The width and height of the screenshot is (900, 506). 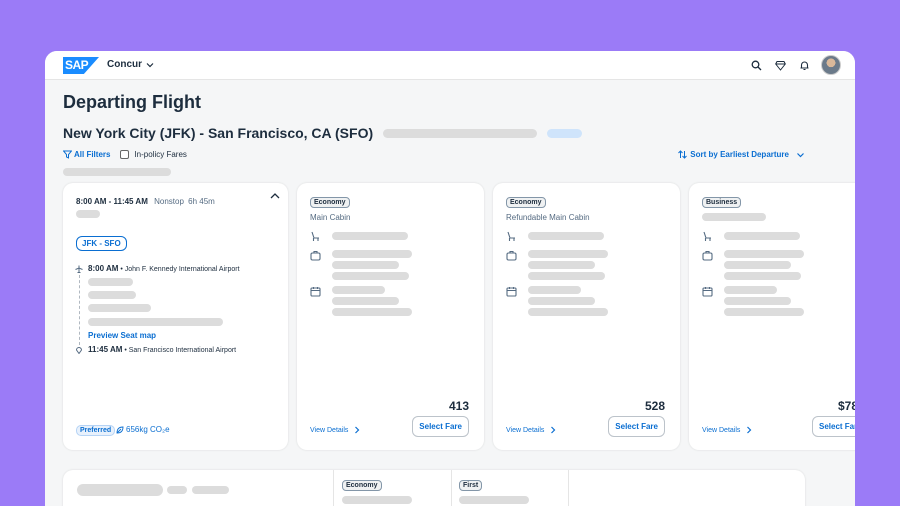 I want to click on fare-card: Business $78 View Details Select Fare, so click(x=772, y=316).